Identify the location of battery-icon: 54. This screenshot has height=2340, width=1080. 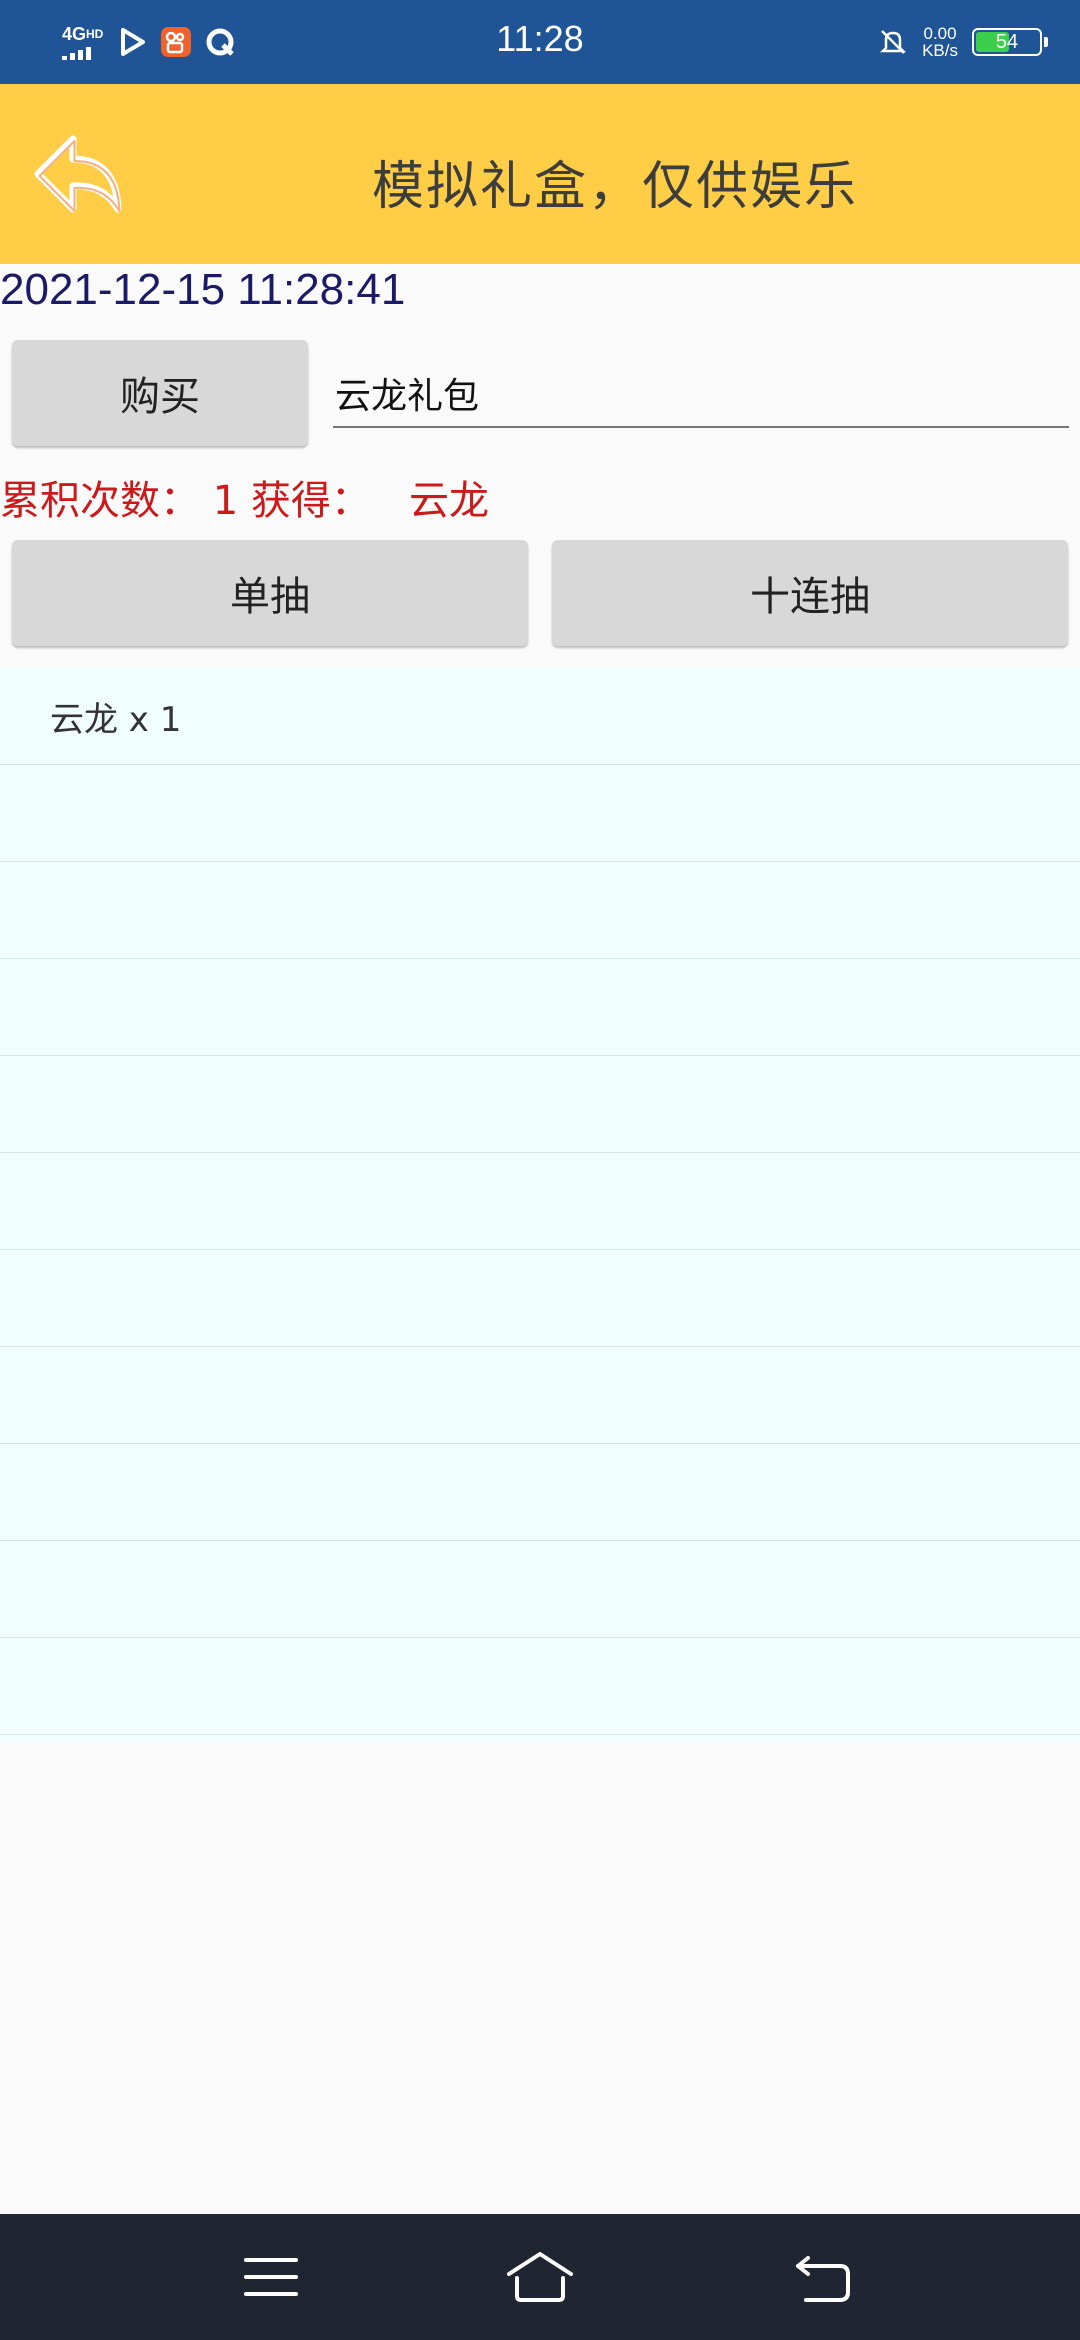
(1010, 42).